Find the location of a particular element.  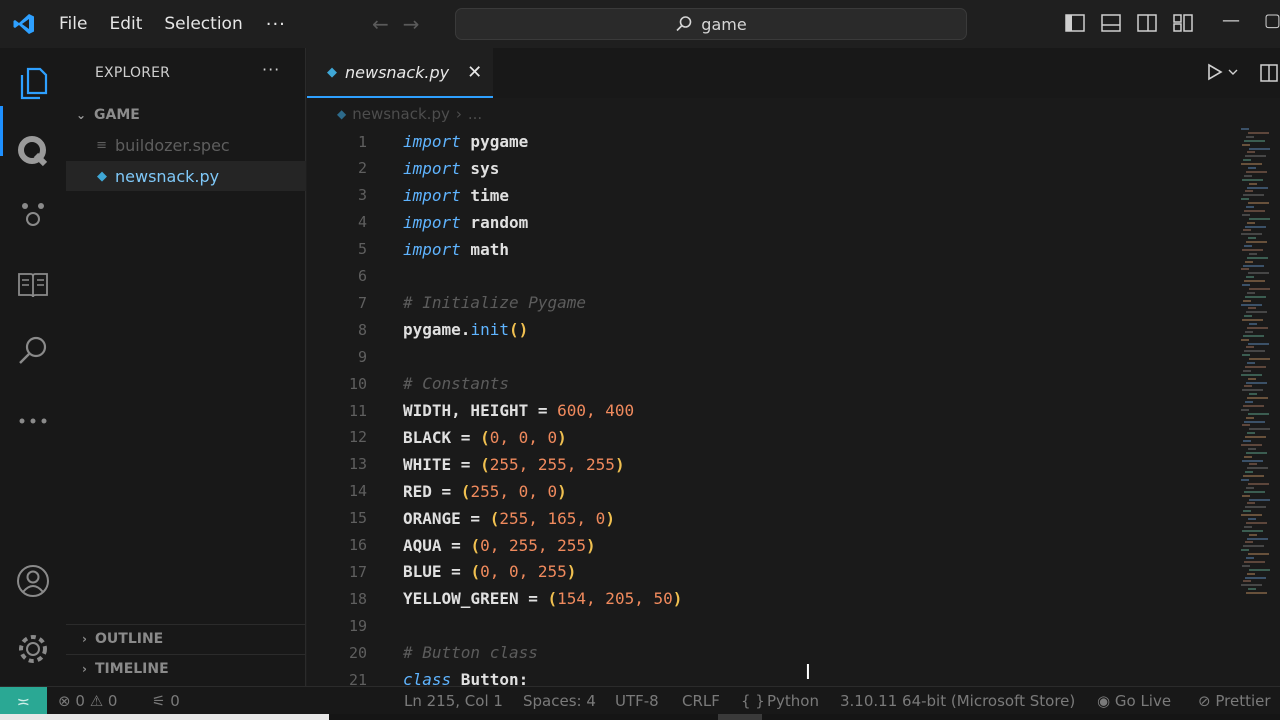

problems-status: ⊗ 0 ⚠ 0 is located at coordinates (87, 701).